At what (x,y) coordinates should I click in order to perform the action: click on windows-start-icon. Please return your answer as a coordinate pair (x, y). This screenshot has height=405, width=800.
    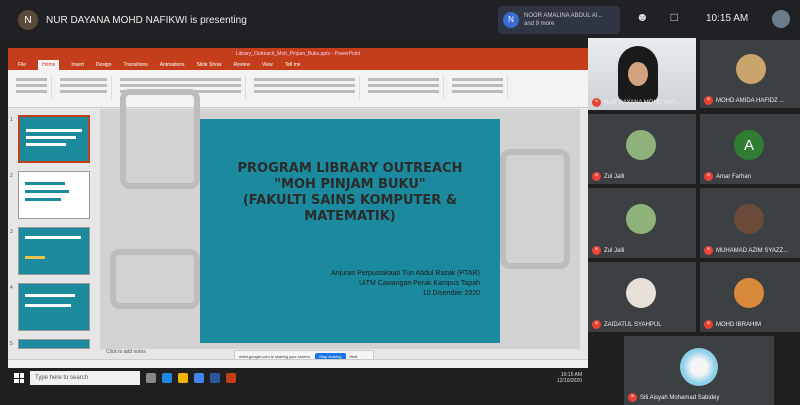
    Looking at the image, I should click on (19, 378).